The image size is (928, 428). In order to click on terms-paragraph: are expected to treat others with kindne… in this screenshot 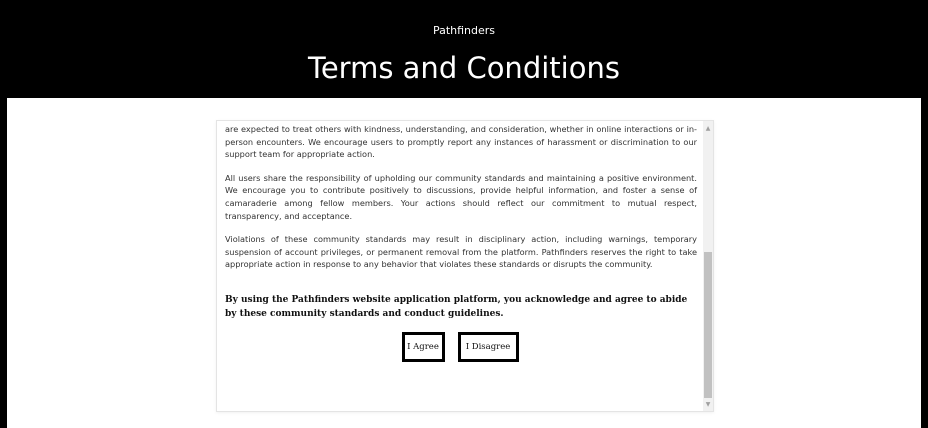, I will do `click(461, 142)`.